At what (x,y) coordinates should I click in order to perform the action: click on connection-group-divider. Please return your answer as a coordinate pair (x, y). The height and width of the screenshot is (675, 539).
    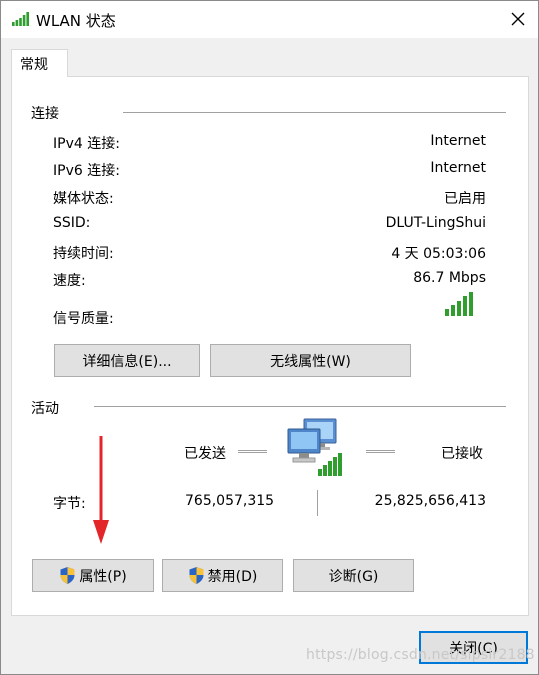
    Looking at the image, I should click on (314, 112).